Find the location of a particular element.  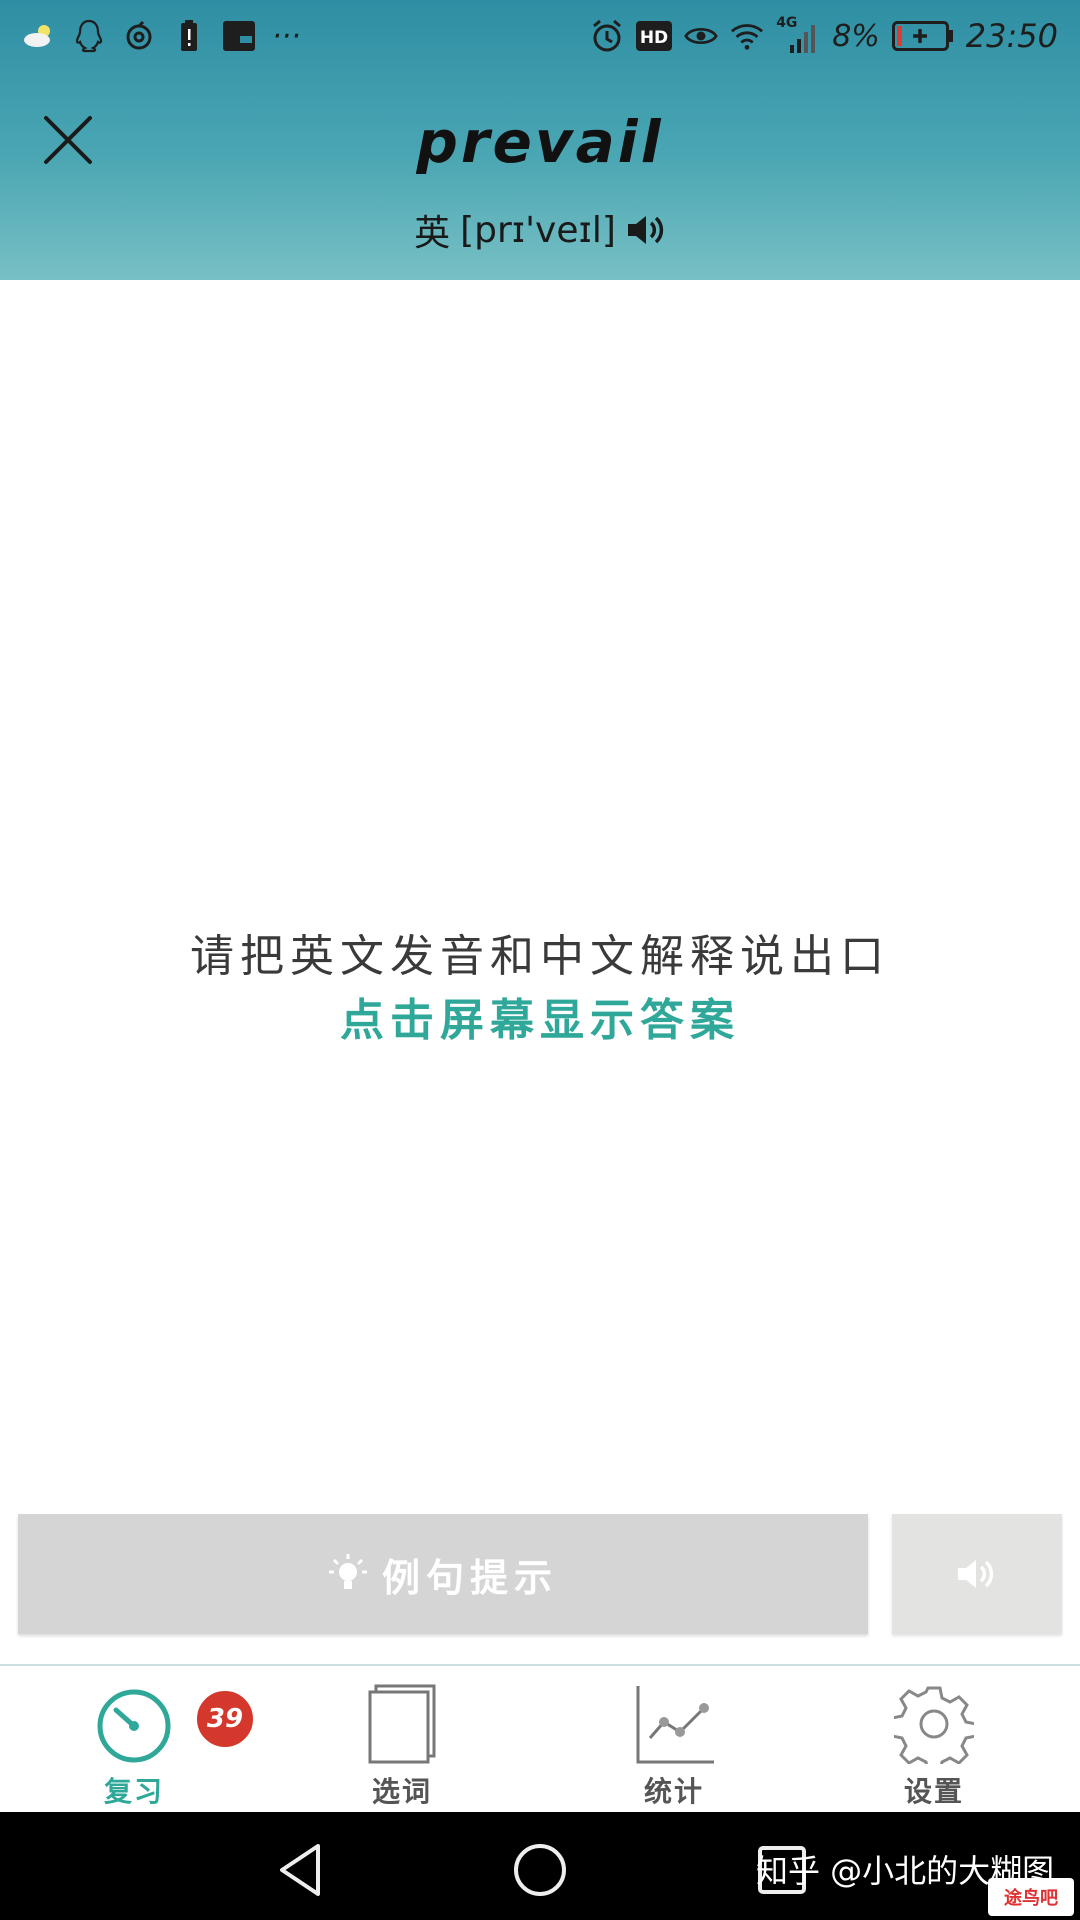

netease-icon is located at coordinates (139, 36).